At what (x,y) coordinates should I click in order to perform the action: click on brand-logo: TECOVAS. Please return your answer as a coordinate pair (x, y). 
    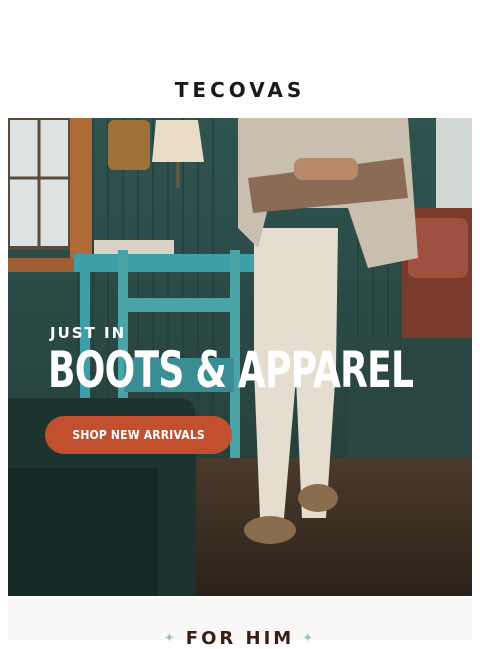
    Looking at the image, I should click on (240, 90).